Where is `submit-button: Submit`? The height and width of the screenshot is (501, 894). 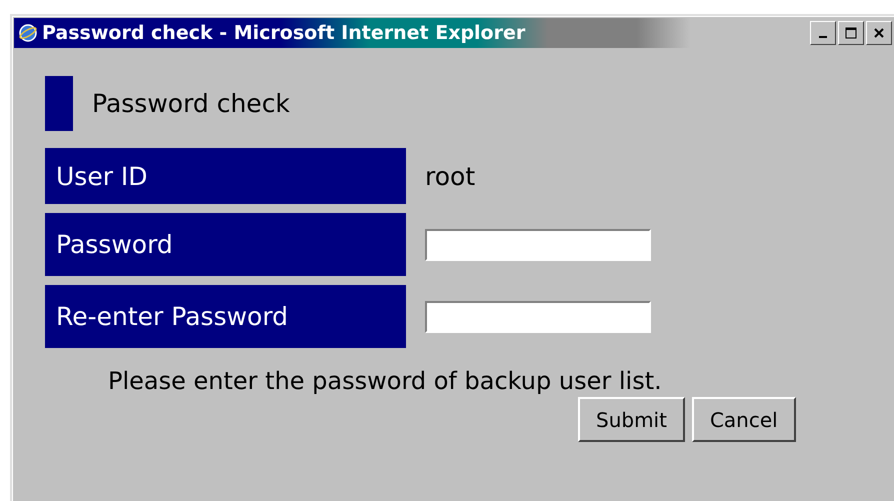 submit-button: Submit is located at coordinates (631, 419).